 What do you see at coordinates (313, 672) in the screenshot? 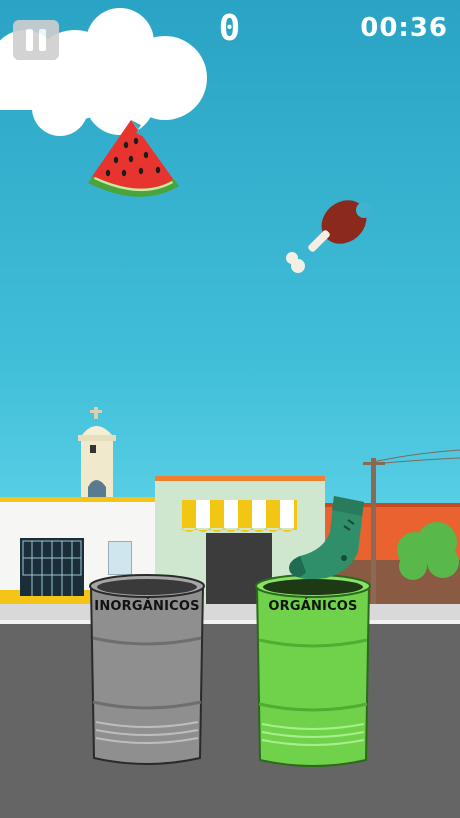
I see `bin-organicos: ORGÁNICOS` at bounding box center [313, 672].